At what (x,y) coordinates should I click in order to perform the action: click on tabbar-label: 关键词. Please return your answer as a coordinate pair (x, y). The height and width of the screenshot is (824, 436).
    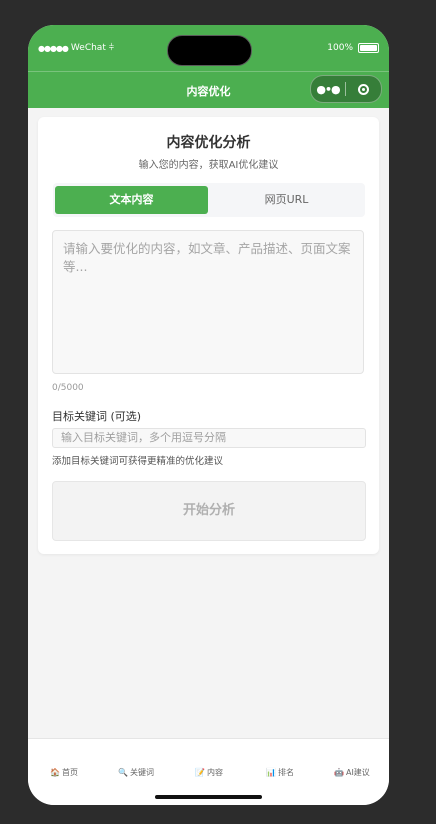
    Looking at the image, I should click on (141, 772).